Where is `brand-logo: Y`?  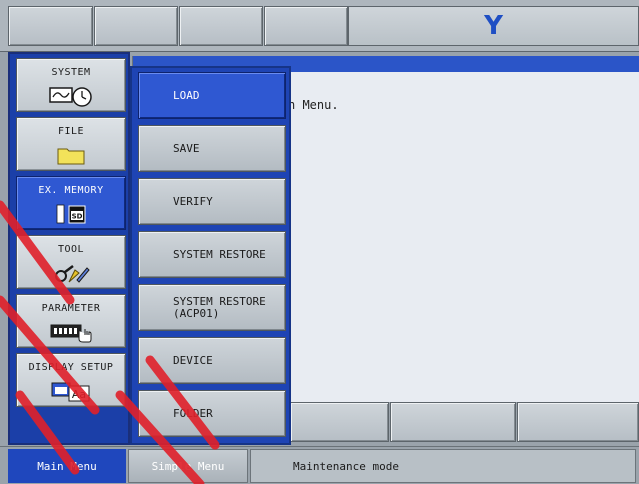
brand-logo: Y is located at coordinates (493, 26).